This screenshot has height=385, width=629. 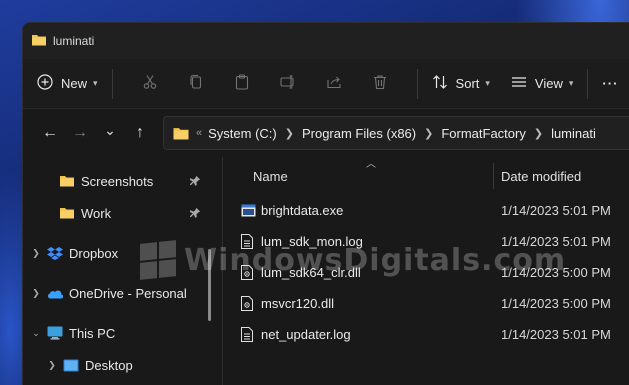 I want to click on sidebar-item-label: Screenshots, so click(x=117, y=181).